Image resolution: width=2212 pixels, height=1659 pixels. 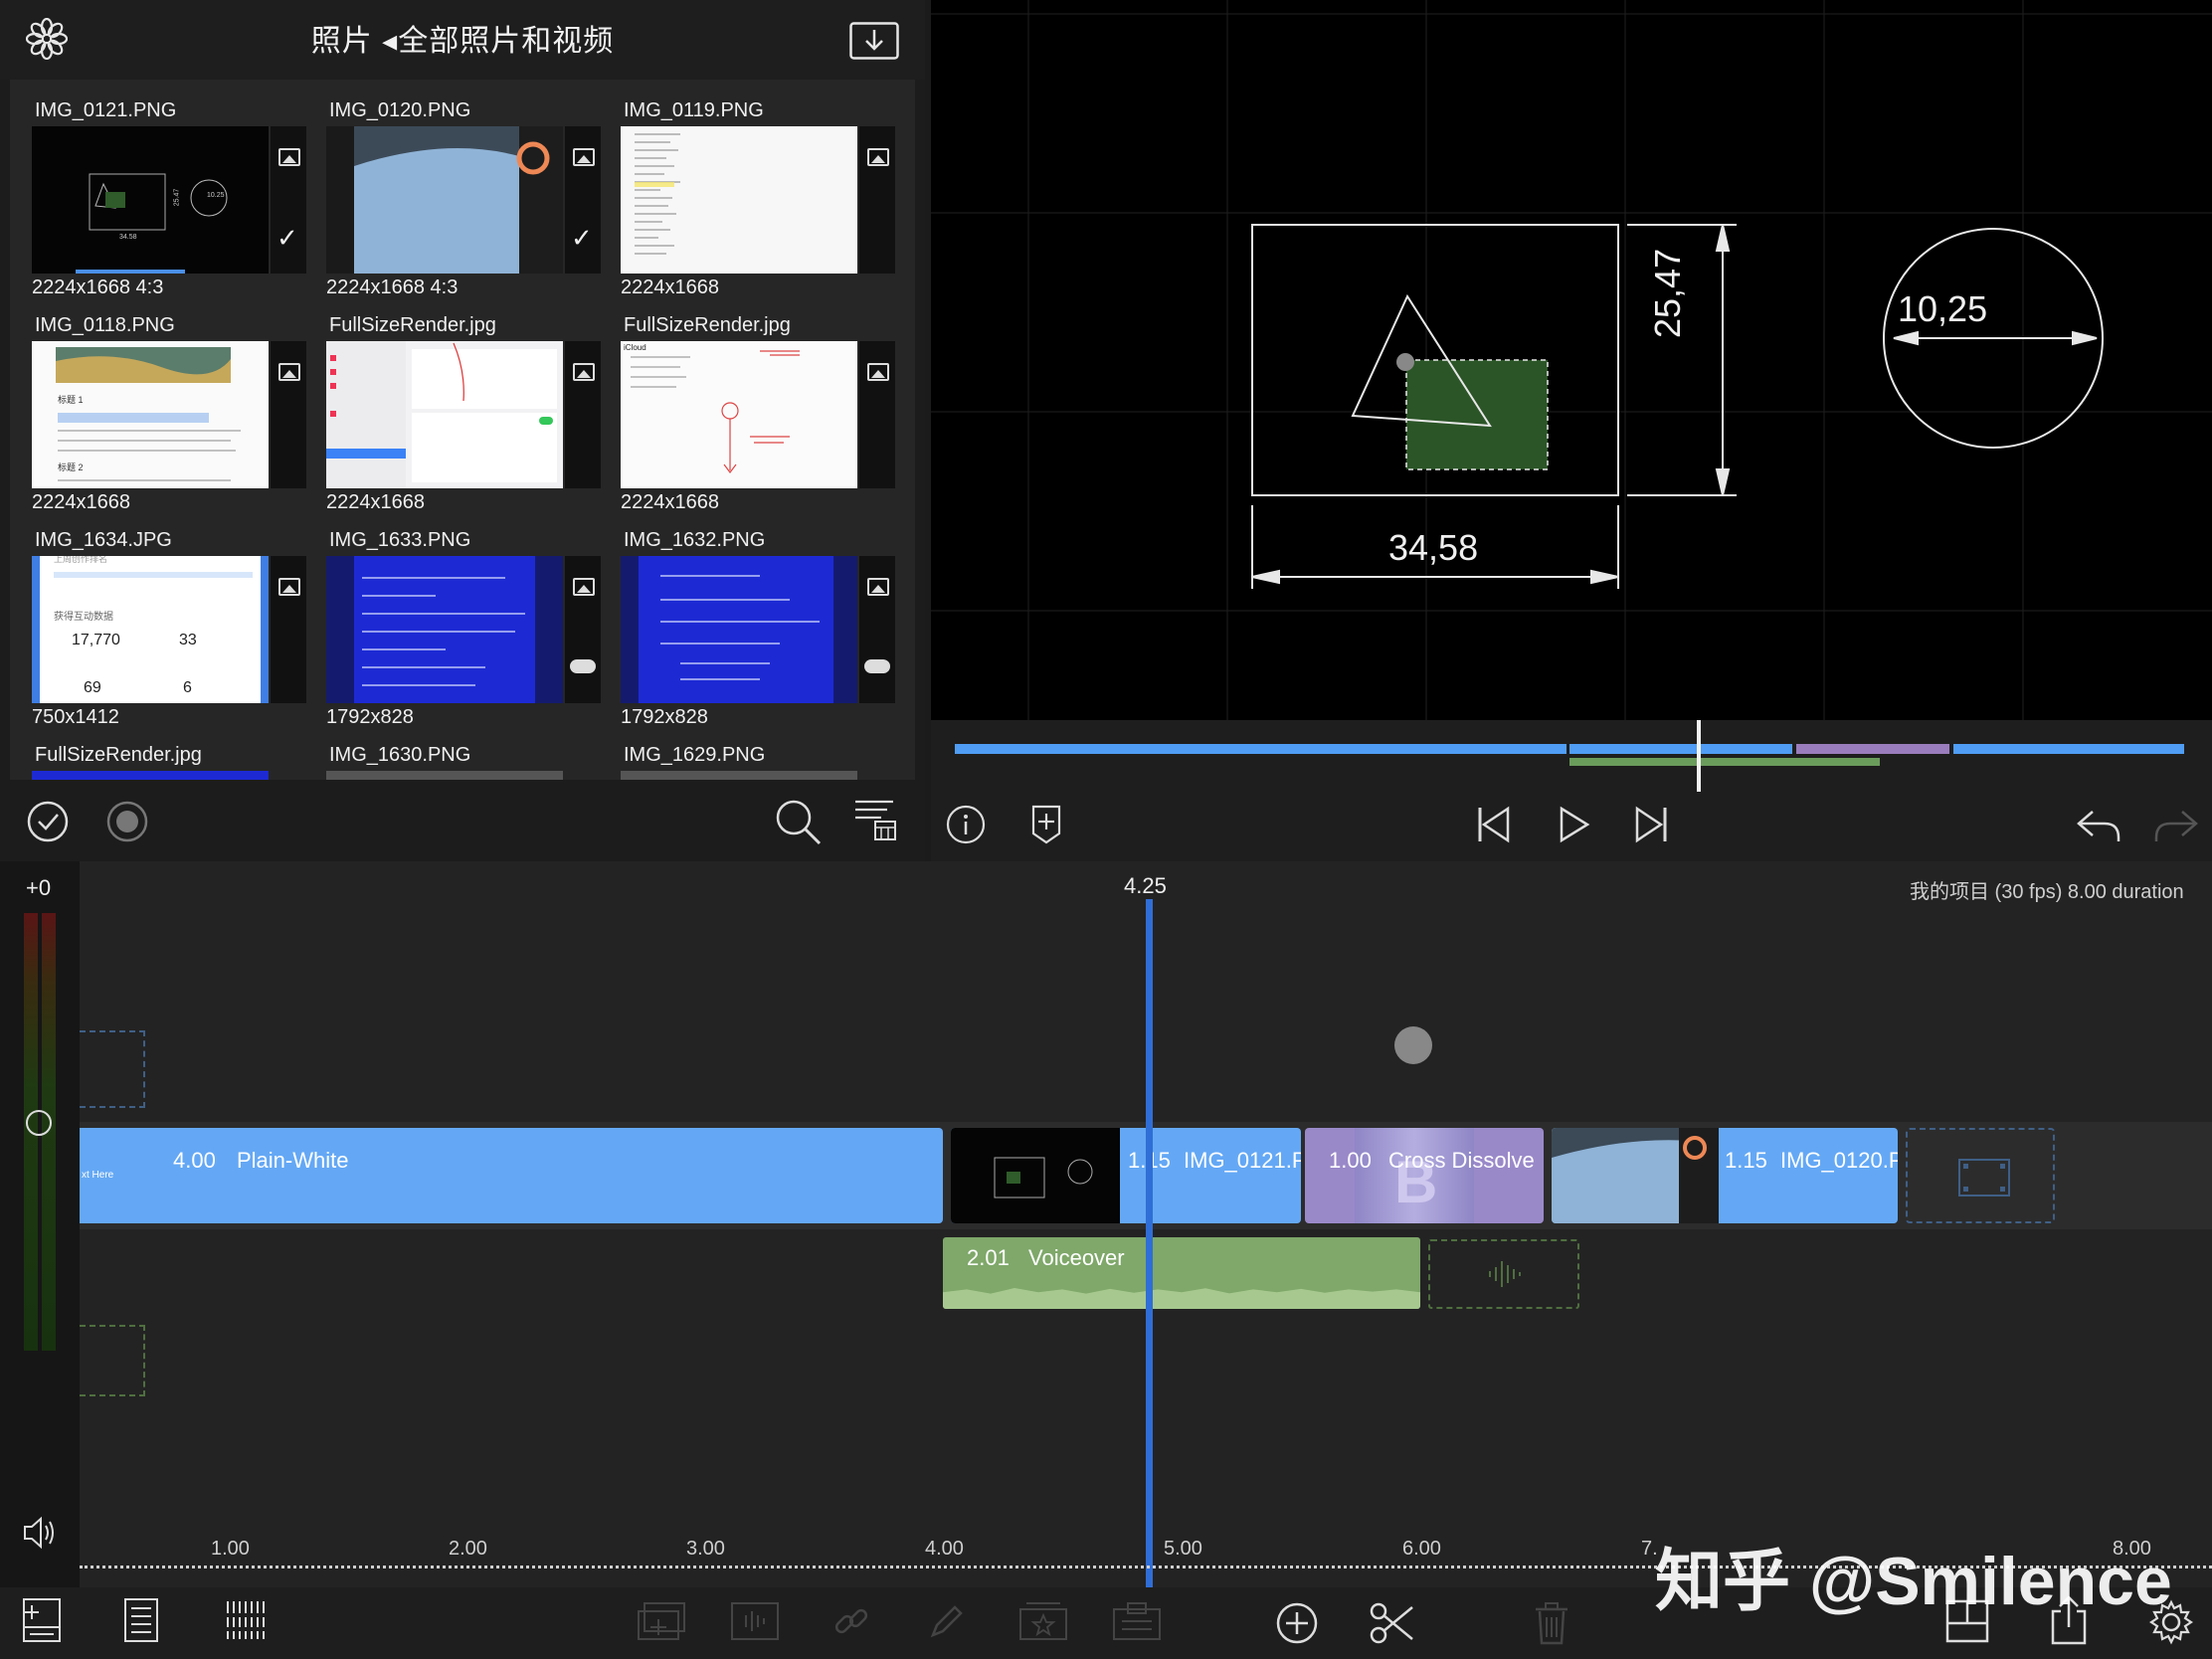 What do you see at coordinates (96, 640) in the screenshot?
I see `thumb-text: 17,770` at bounding box center [96, 640].